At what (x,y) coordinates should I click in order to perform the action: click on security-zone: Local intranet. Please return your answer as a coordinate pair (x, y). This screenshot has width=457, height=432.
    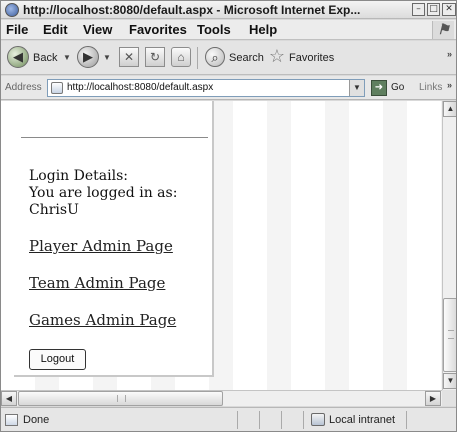
    Looking at the image, I should click on (362, 420).